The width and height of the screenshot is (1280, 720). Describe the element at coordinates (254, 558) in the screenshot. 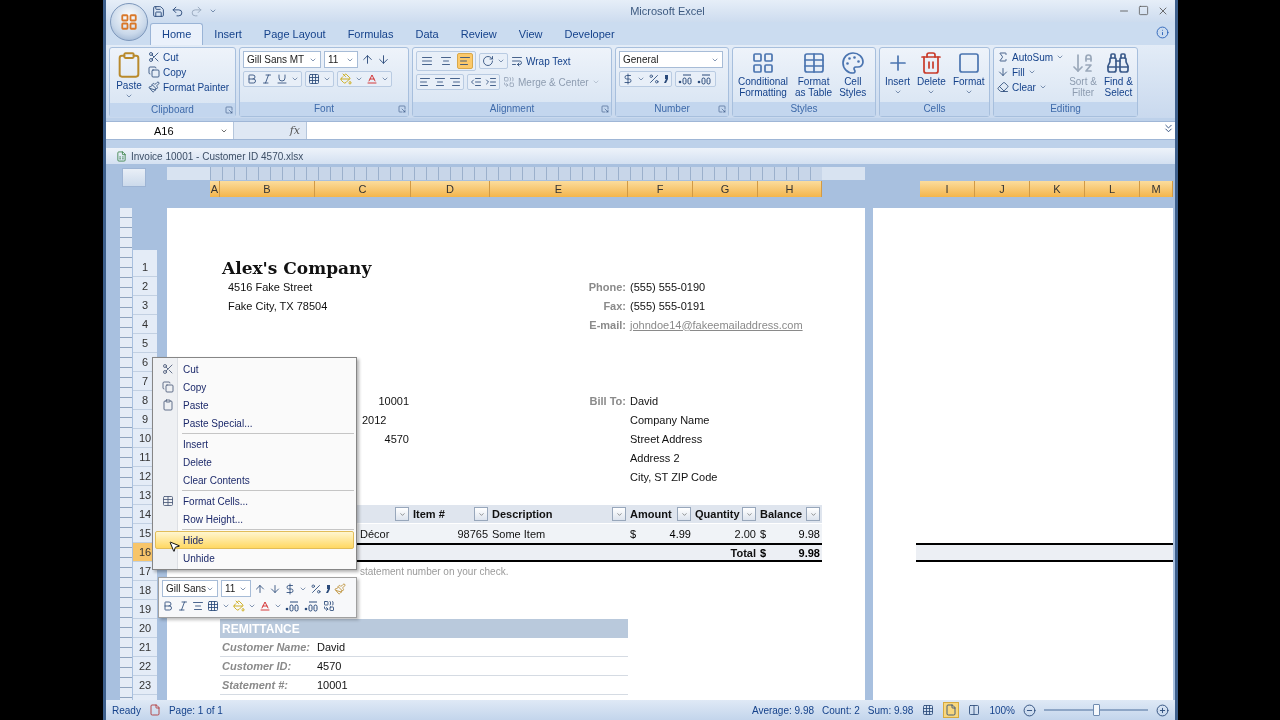

I see `menu-item: Unhide` at that location.